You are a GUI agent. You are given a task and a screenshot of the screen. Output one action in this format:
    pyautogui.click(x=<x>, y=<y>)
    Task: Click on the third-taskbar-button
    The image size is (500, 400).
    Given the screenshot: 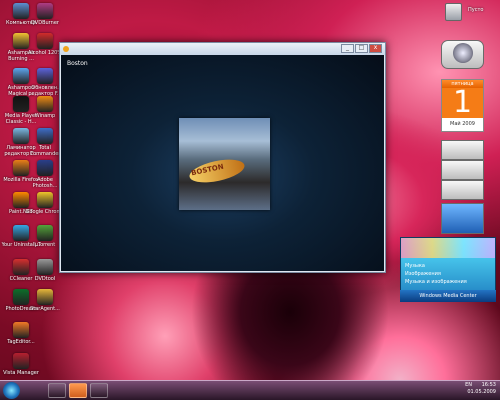 What is the action you would take?
    pyautogui.click(x=99, y=390)
    